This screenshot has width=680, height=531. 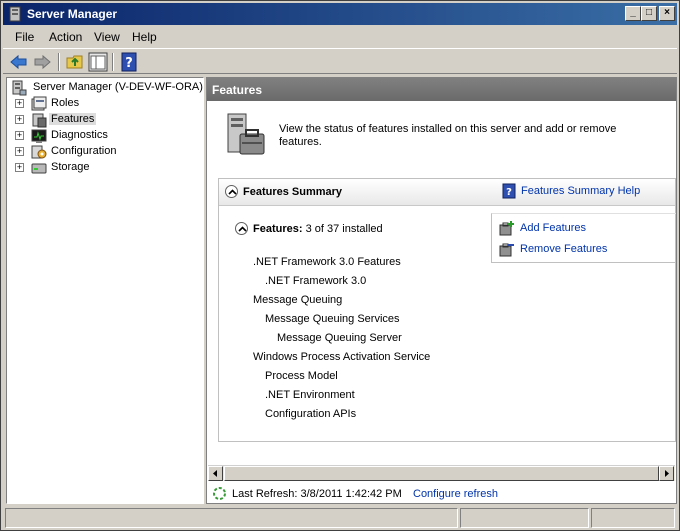 What do you see at coordinates (580, 191) in the screenshot?
I see `features-summary-help-link: Features Summary Help` at bounding box center [580, 191].